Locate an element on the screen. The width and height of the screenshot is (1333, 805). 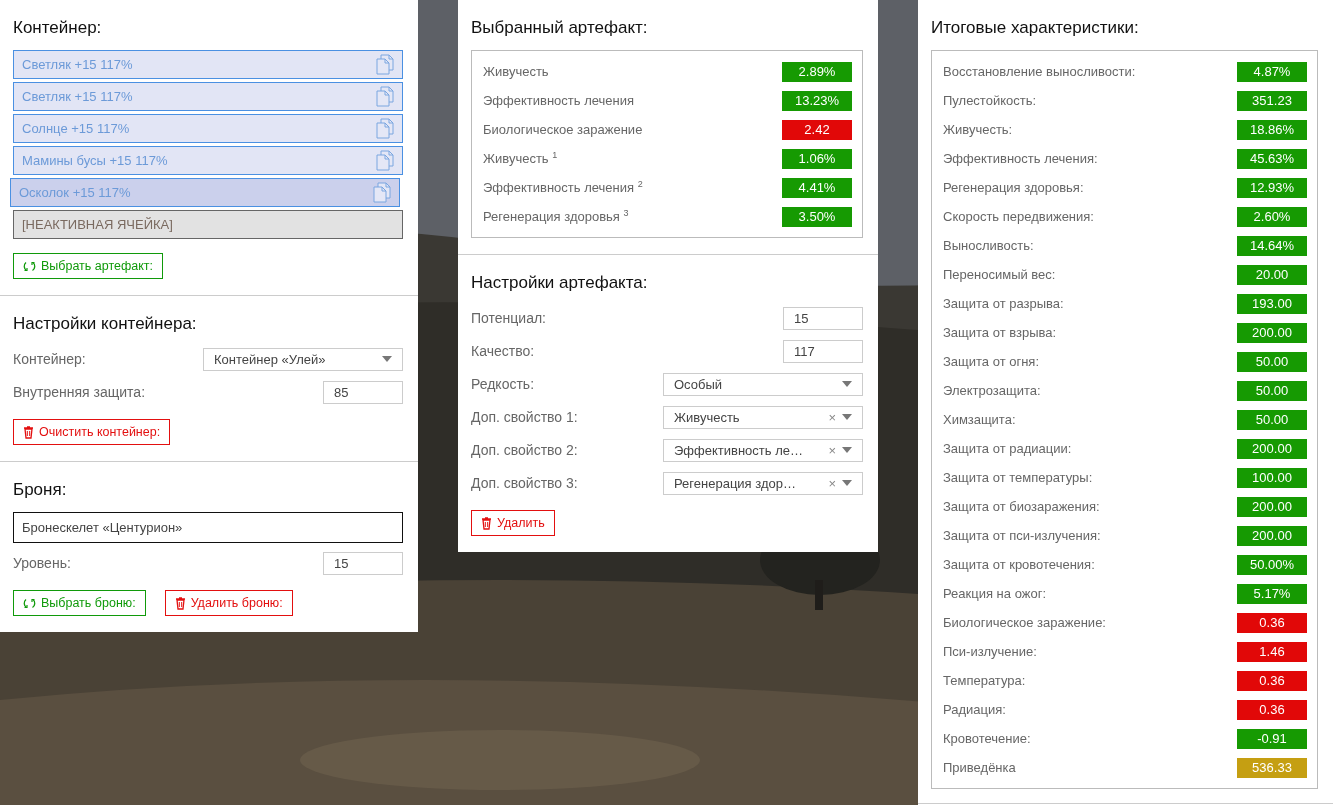
stat-value: 2.60% is located at coordinates (1272, 216).